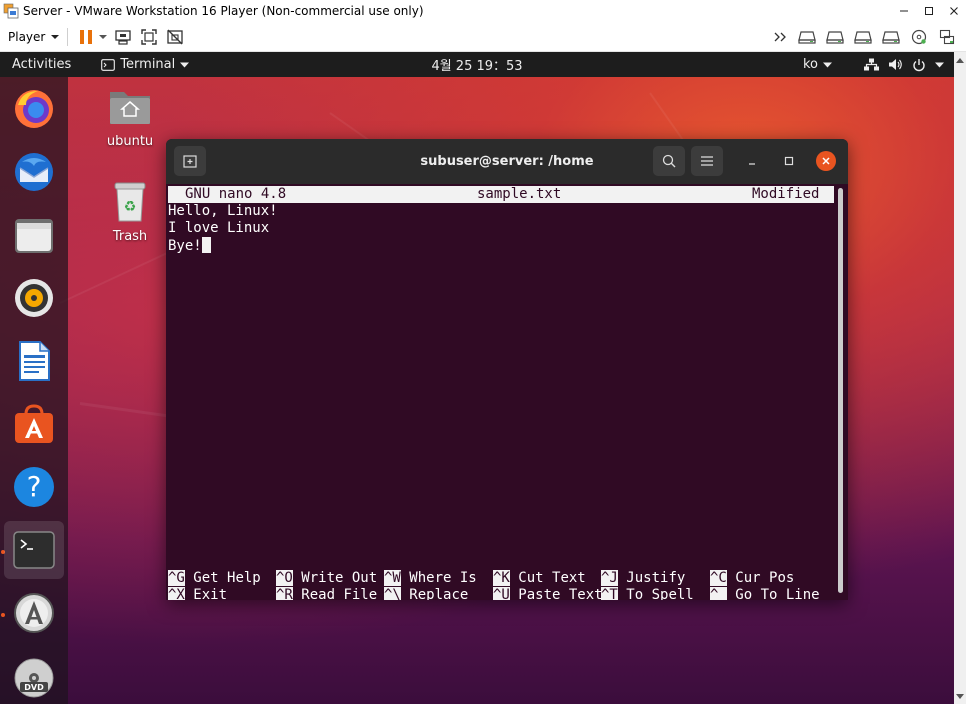 This screenshot has width=966, height=704. I want to click on help-icon: ?, so click(34, 487).